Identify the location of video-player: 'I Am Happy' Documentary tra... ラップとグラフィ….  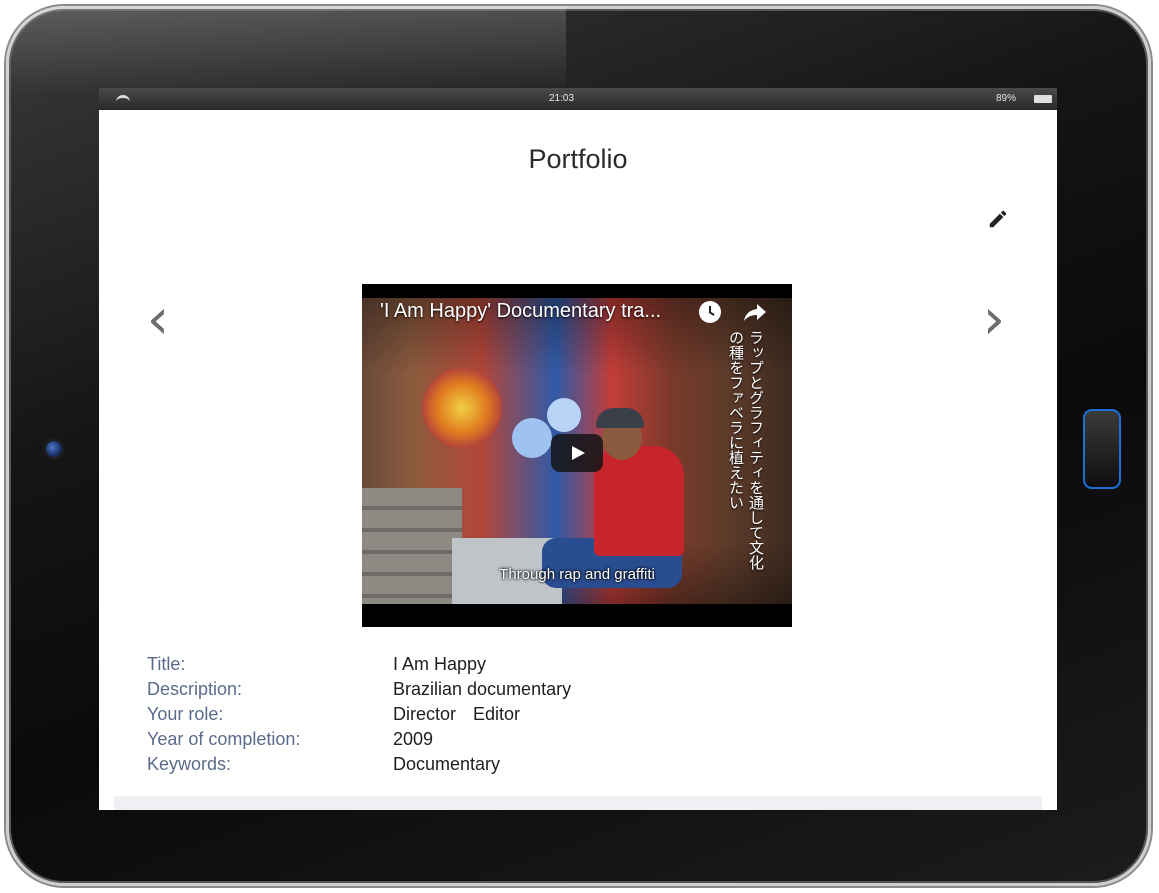
(577, 455).